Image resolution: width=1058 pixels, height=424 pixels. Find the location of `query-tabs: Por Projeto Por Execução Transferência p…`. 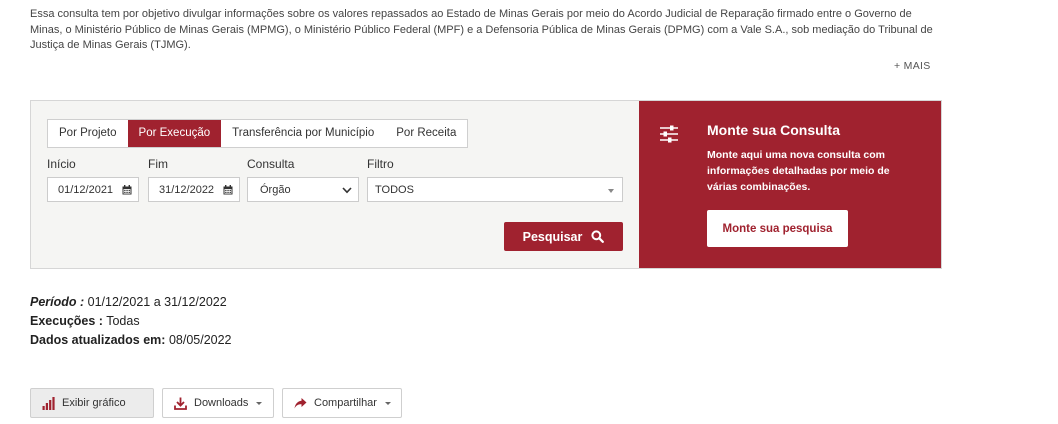

query-tabs: Por Projeto Por Execução Transferência p… is located at coordinates (258, 133).